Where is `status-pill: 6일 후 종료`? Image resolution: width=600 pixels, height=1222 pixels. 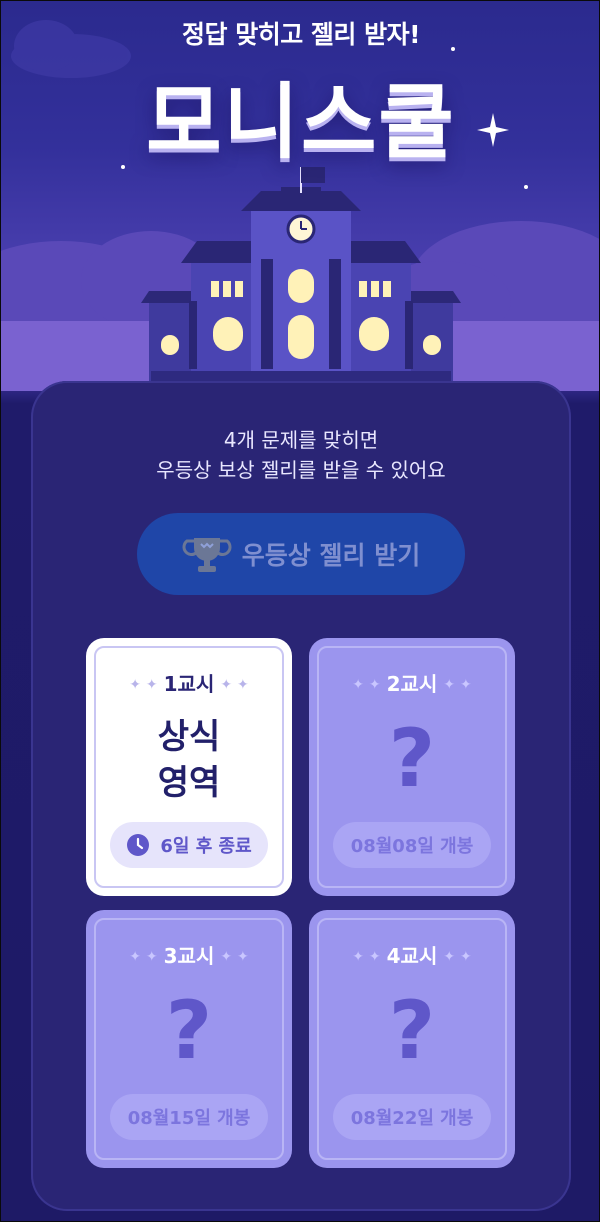 status-pill: 6일 후 종료 is located at coordinates (189, 845).